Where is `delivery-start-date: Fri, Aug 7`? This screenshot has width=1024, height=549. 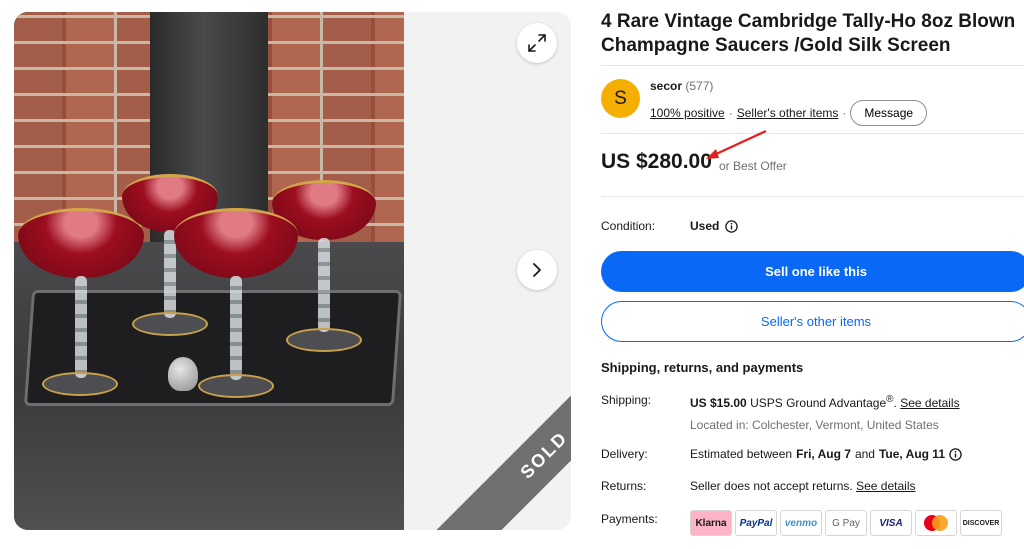
delivery-start-date: Fri, Aug 7 is located at coordinates (823, 454).